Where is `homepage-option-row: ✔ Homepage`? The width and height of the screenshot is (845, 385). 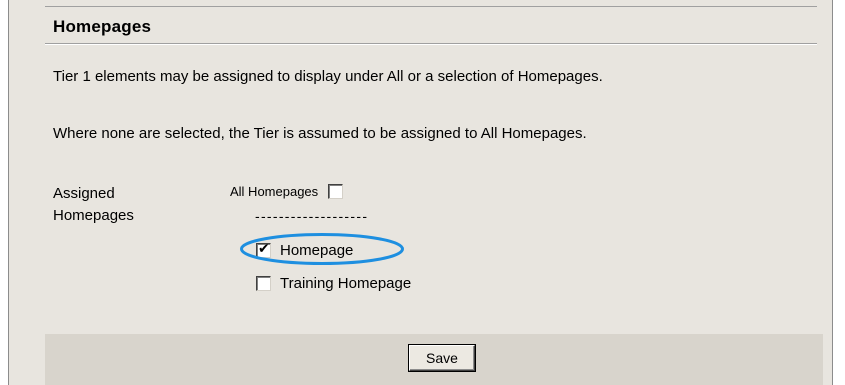
homepage-option-row: ✔ Homepage is located at coordinates (304, 250).